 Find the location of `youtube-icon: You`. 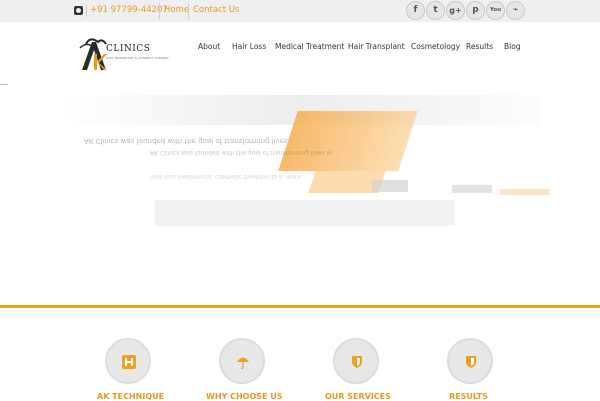

youtube-icon: You is located at coordinates (495, 10).